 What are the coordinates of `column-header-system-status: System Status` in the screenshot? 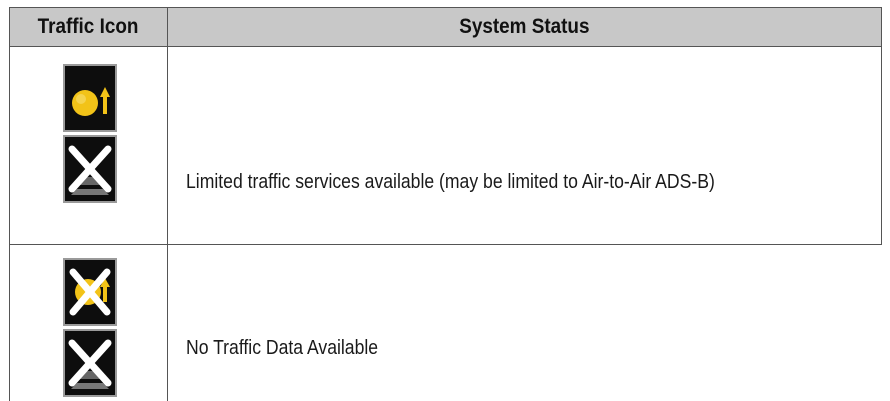 It's located at (525, 27).